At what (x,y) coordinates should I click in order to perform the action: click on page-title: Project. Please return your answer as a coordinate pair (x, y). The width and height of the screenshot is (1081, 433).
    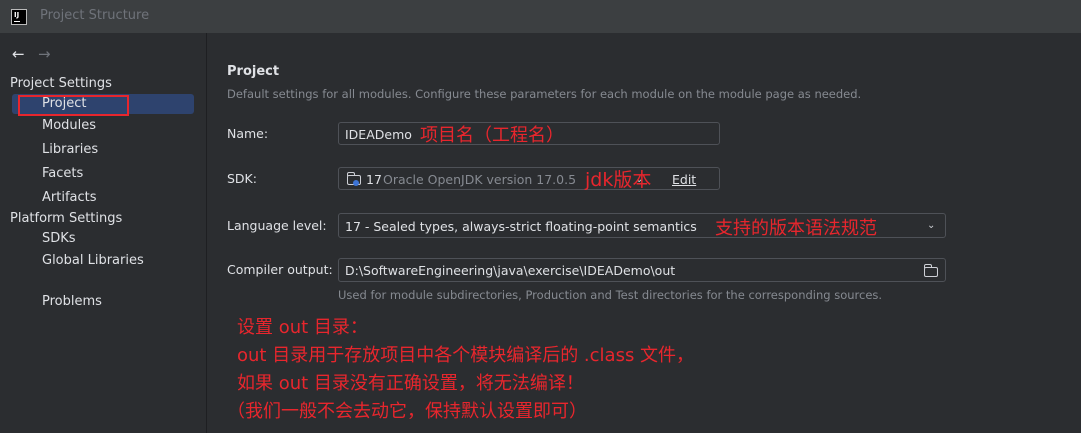
    Looking at the image, I should click on (253, 71).